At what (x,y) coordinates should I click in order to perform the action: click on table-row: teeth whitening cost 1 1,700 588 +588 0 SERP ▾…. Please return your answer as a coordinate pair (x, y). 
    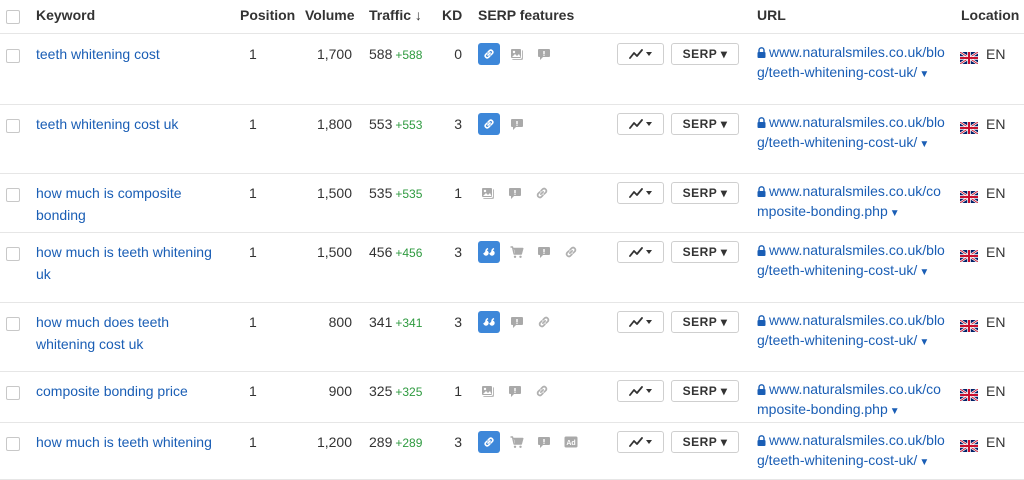
    Looking at the image, I should click on (512, 70).